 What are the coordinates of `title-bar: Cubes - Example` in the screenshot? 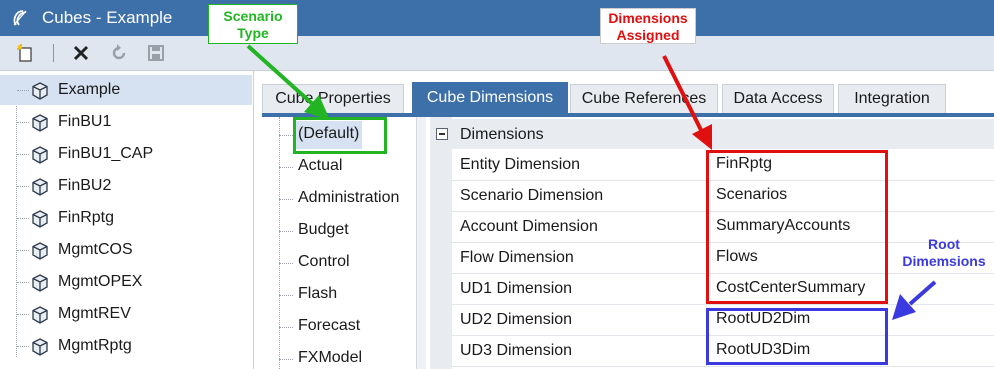 It's located at (497, 18).